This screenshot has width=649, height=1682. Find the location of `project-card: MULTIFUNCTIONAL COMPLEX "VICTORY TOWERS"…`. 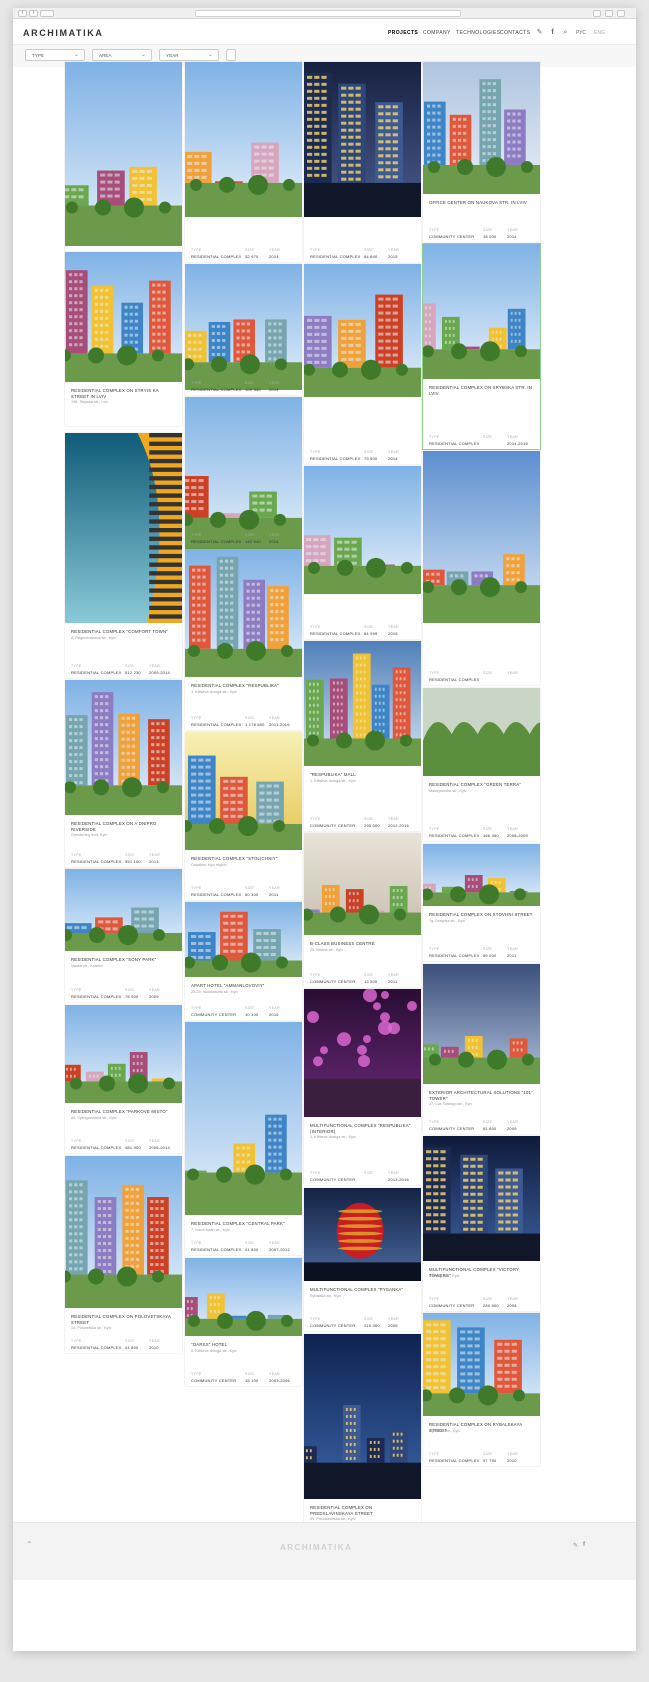

project-card: MULTIFUNCTIONAL COMPLEX "VICTORY TOWERS"… is located at coordinates (481, 1223).